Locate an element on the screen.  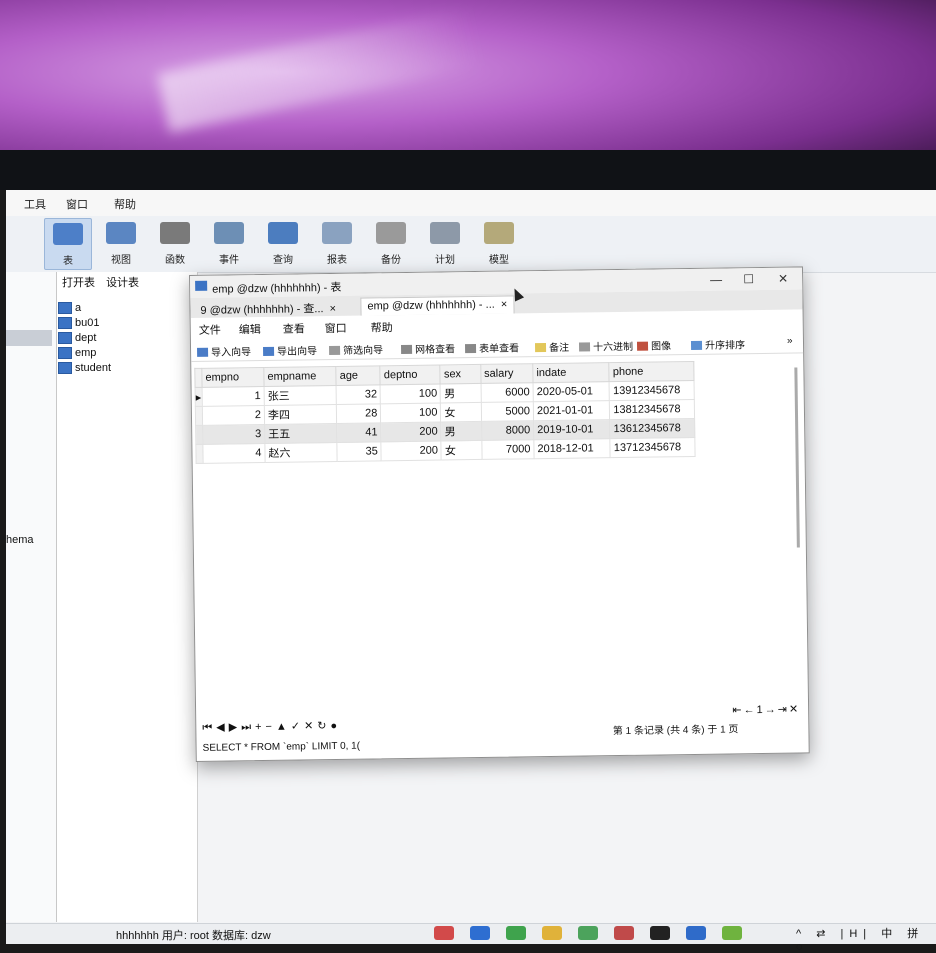
ribbon-toolbar: 表 视图 函数 事件 查询 报表 备份 计划 模型 is located at coordinates (471, 244).